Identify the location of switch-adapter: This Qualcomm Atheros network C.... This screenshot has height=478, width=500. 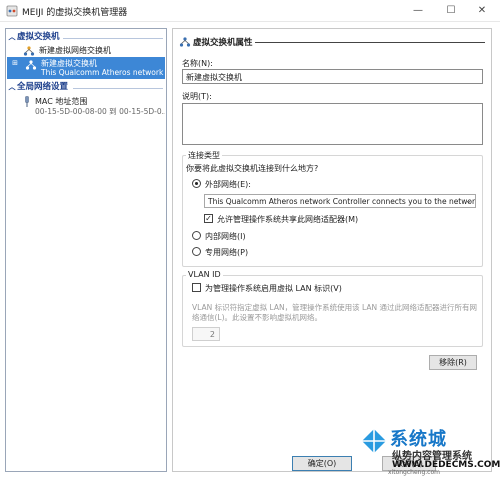
(103, 72).